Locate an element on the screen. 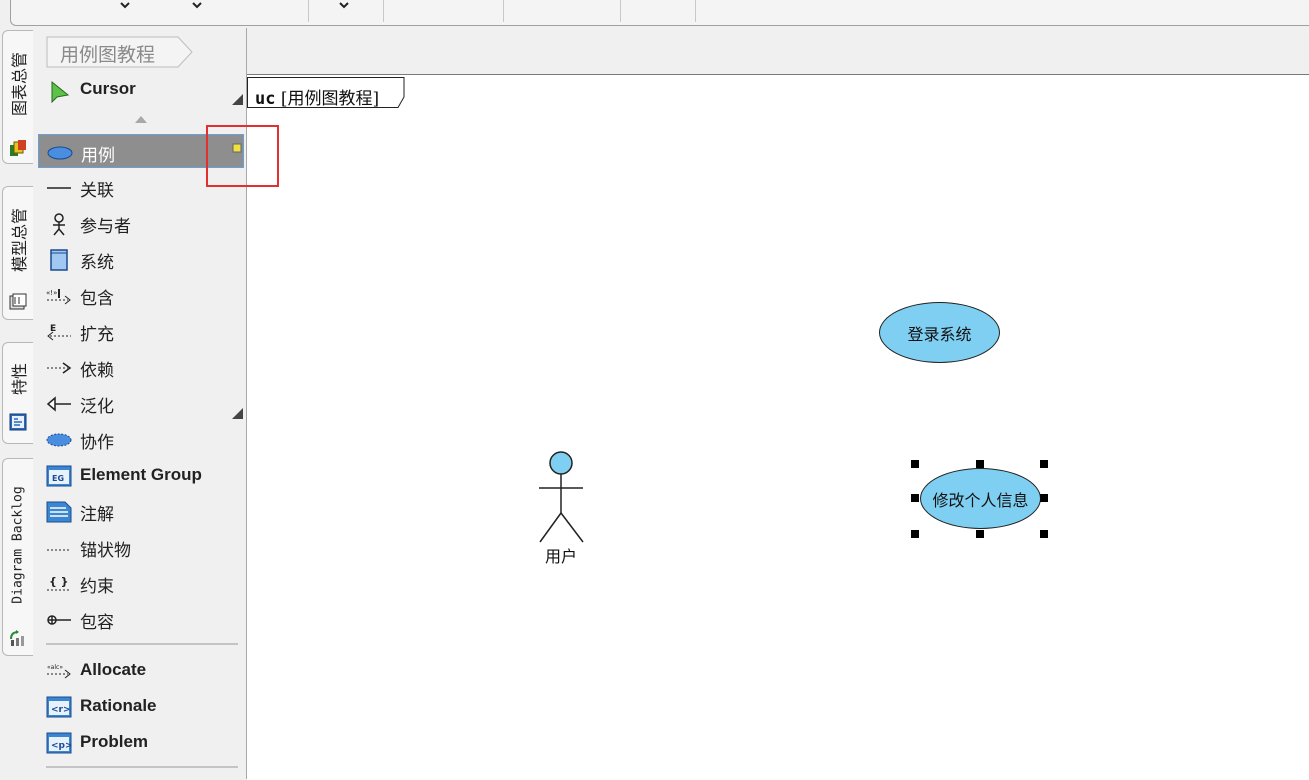 Image resolution: width=1309 pixels, height=780 pixels. tool-label: 泛化 is located at coordinates (97, 407).